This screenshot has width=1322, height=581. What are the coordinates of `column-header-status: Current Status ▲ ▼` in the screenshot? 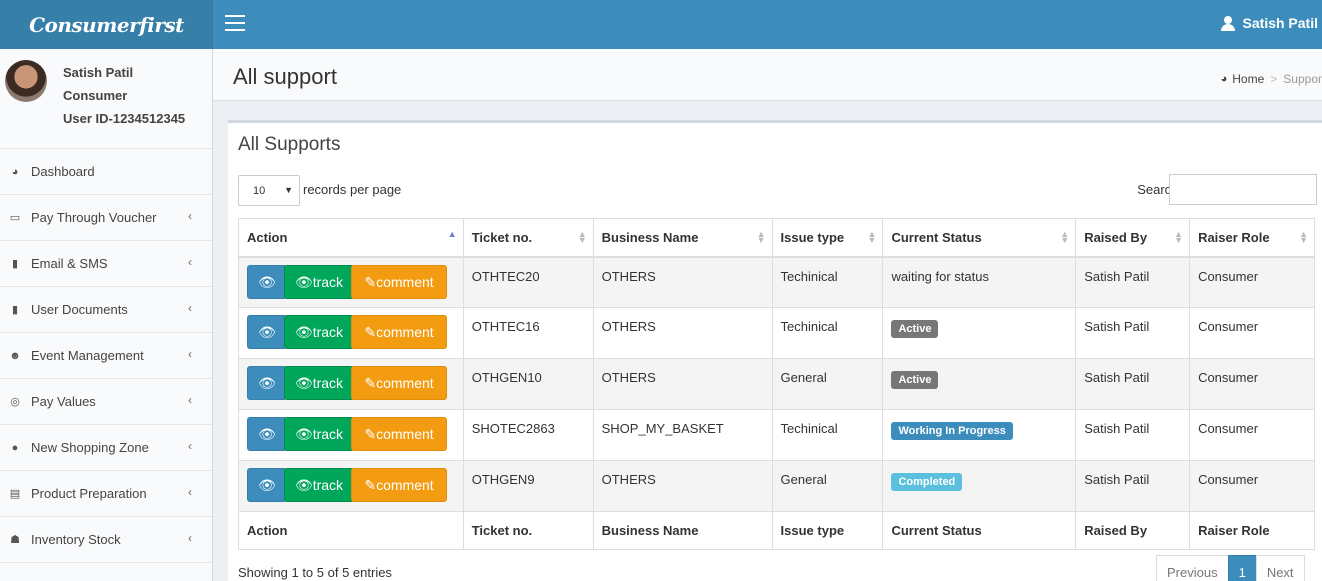 It's located at (979, 238).